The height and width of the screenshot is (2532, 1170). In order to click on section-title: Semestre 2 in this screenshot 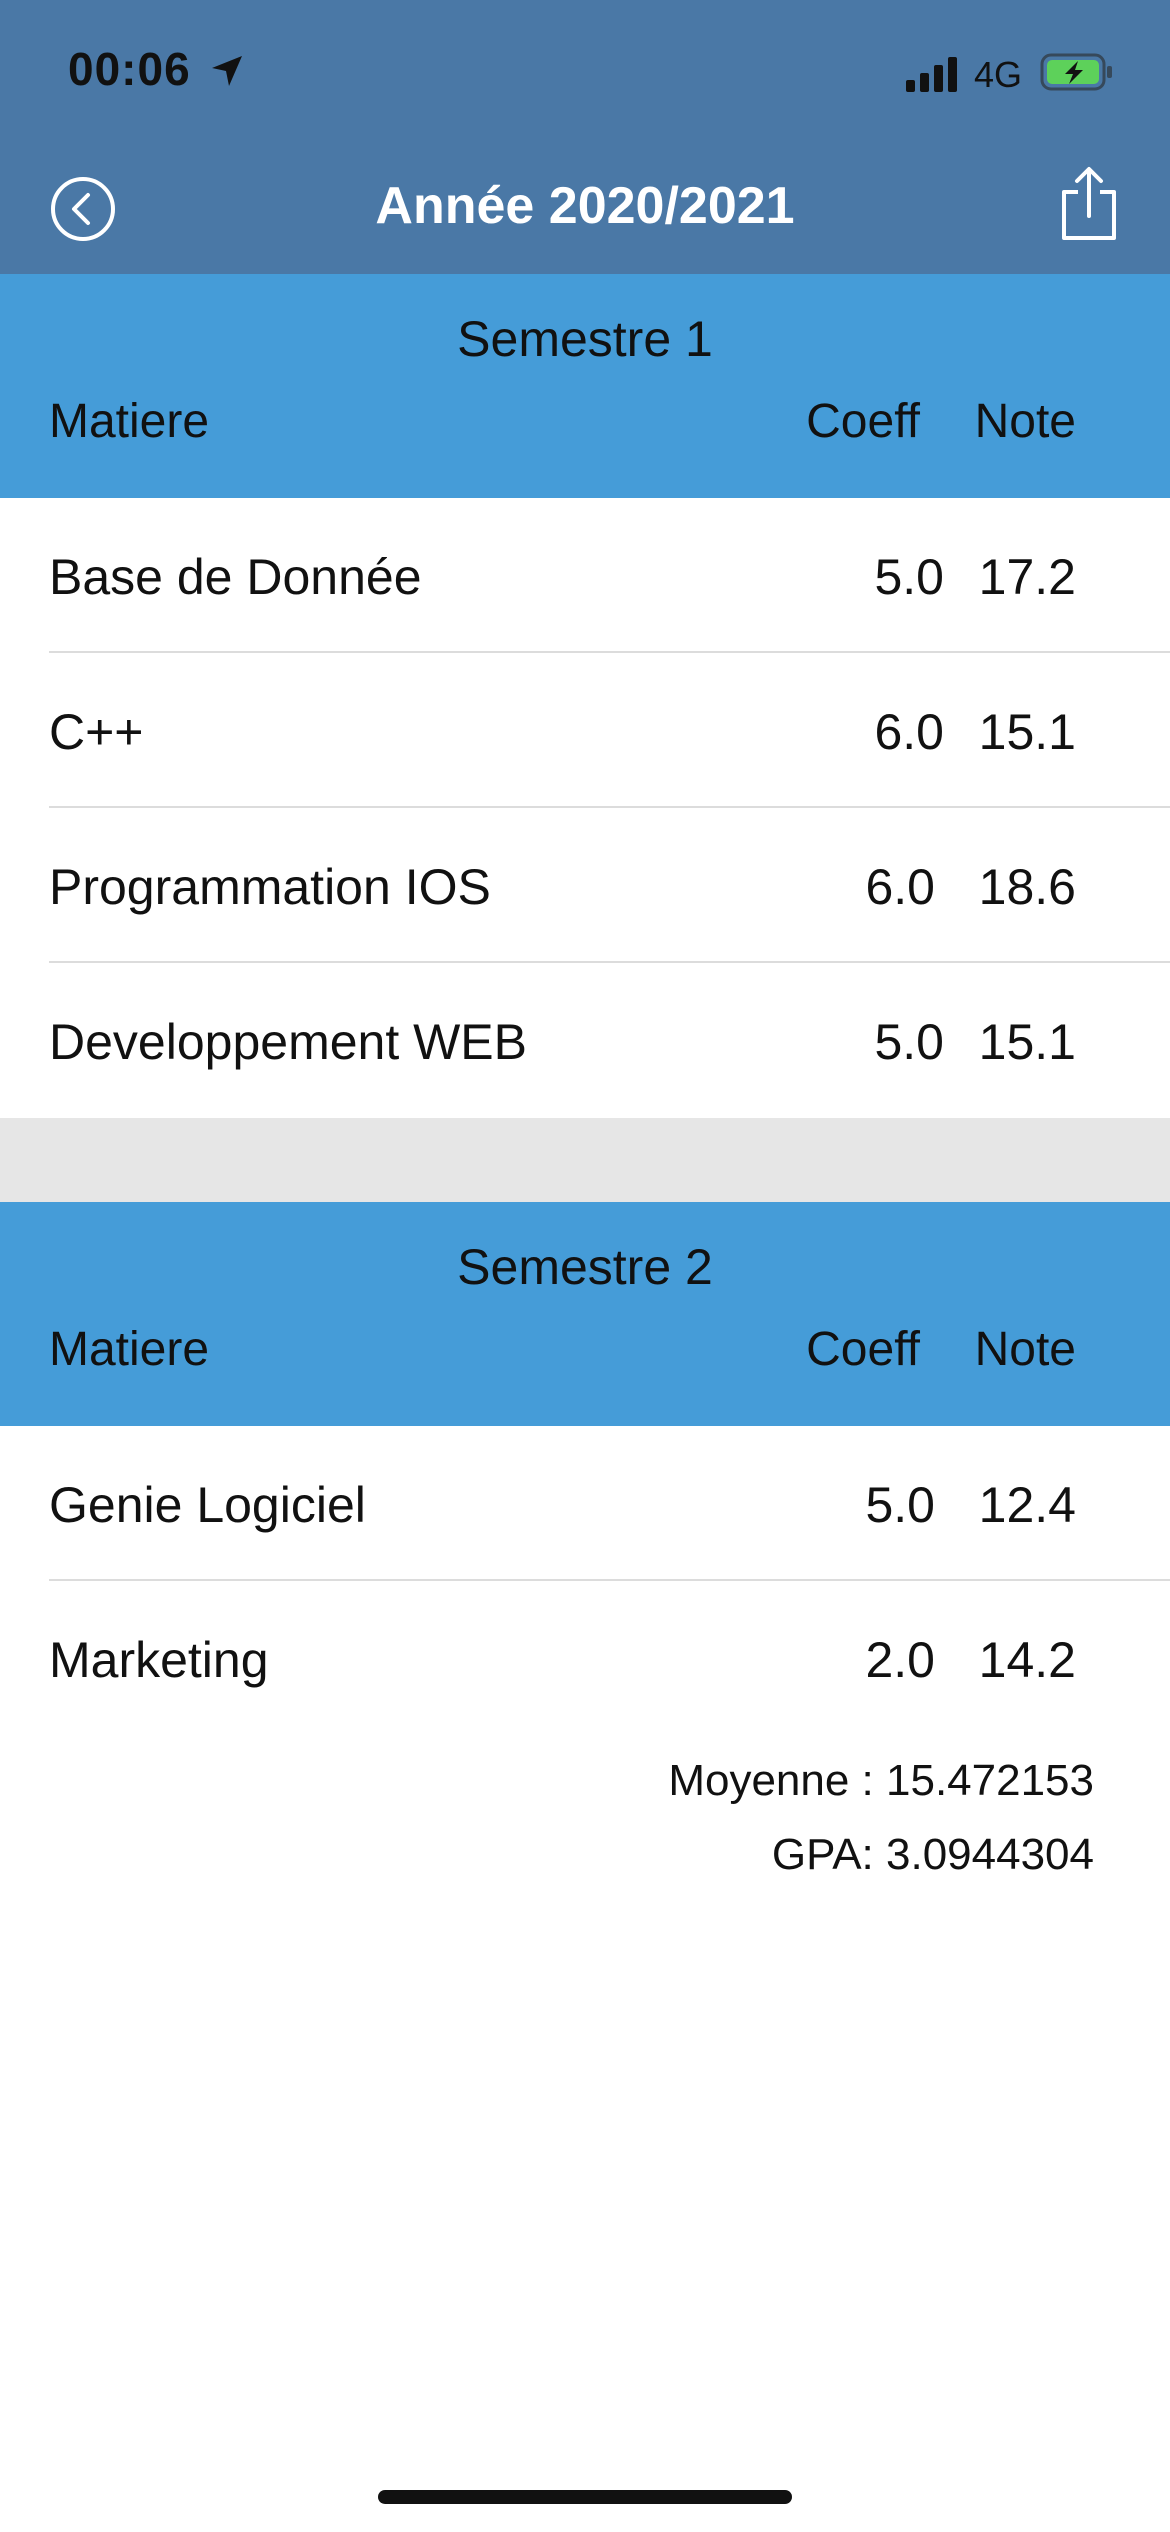, I will do `click(585, 1267)`.